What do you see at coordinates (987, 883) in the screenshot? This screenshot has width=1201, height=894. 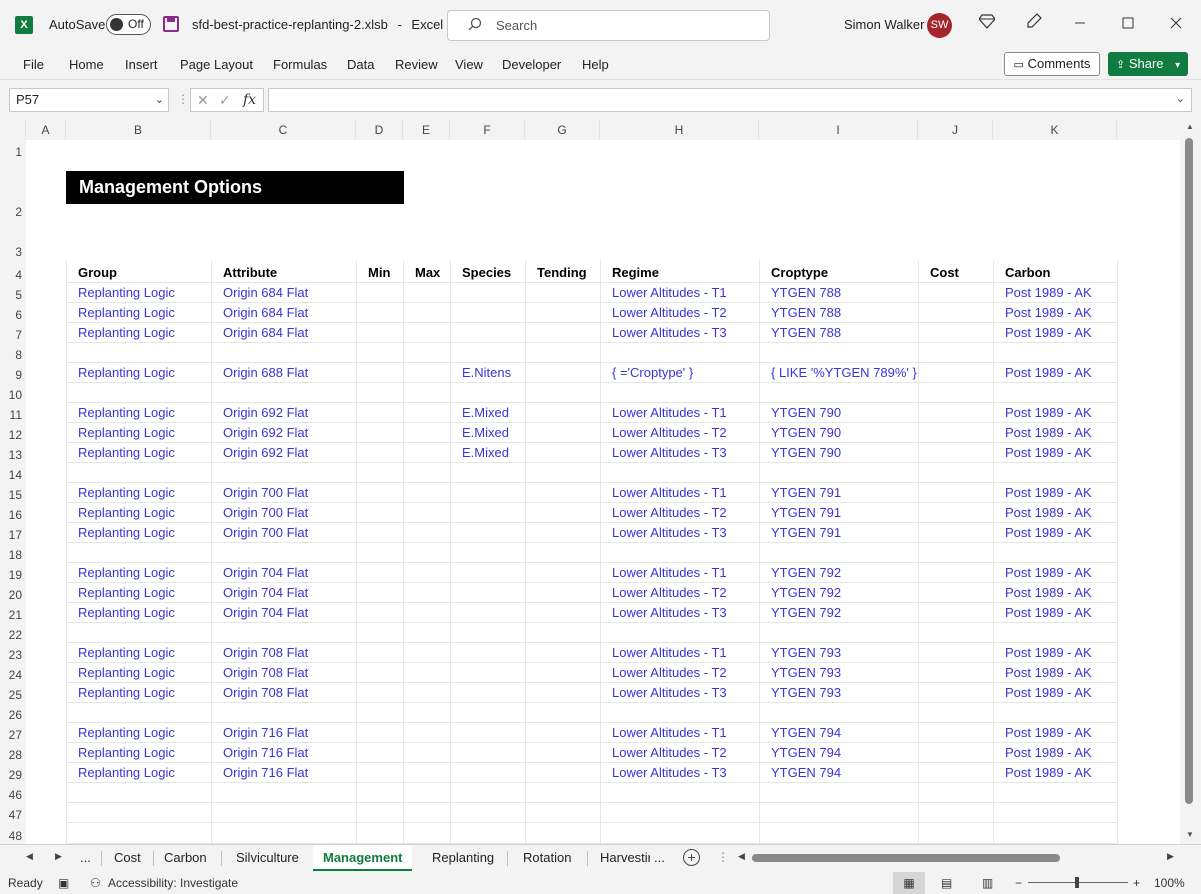 I see `page-break-view-icon: ▥` at bounding box center [987, 883].